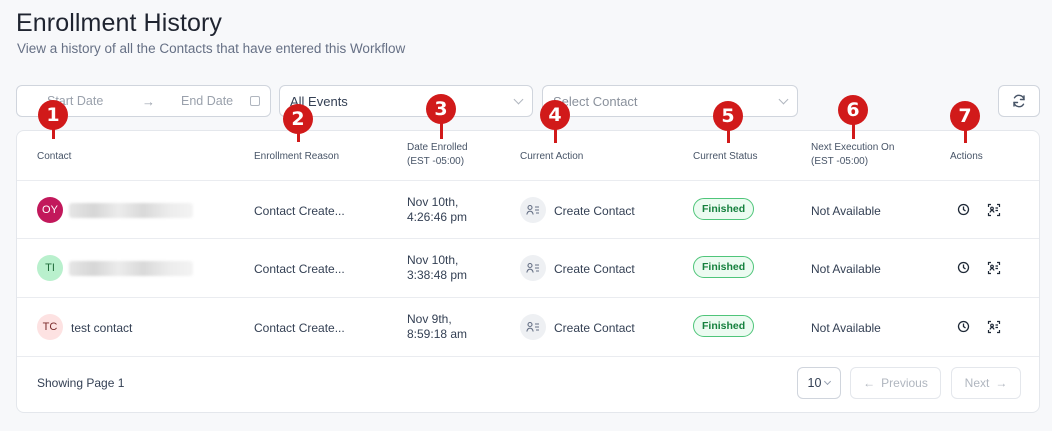 Image resolution: width=1052 pixels, height=431 pixels. What do you see at coordinates (437, 275) in the screenshot?
I see `date-enrolled-time: 3:38:48 pm` at bounding box center [437, 275].